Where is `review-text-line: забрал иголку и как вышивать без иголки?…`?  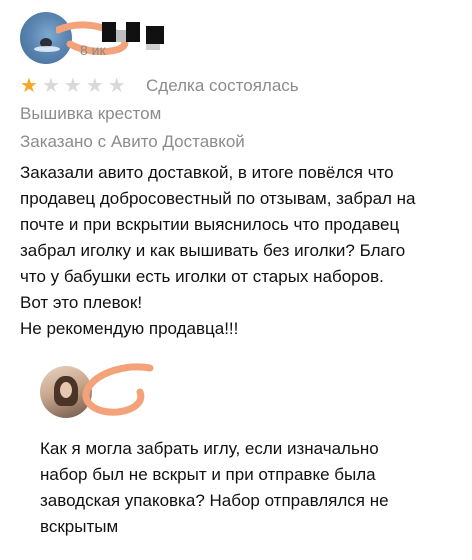 review-text-line: забрал иголку и как вышивать без иголки?… is located at coordinates (213, 250).